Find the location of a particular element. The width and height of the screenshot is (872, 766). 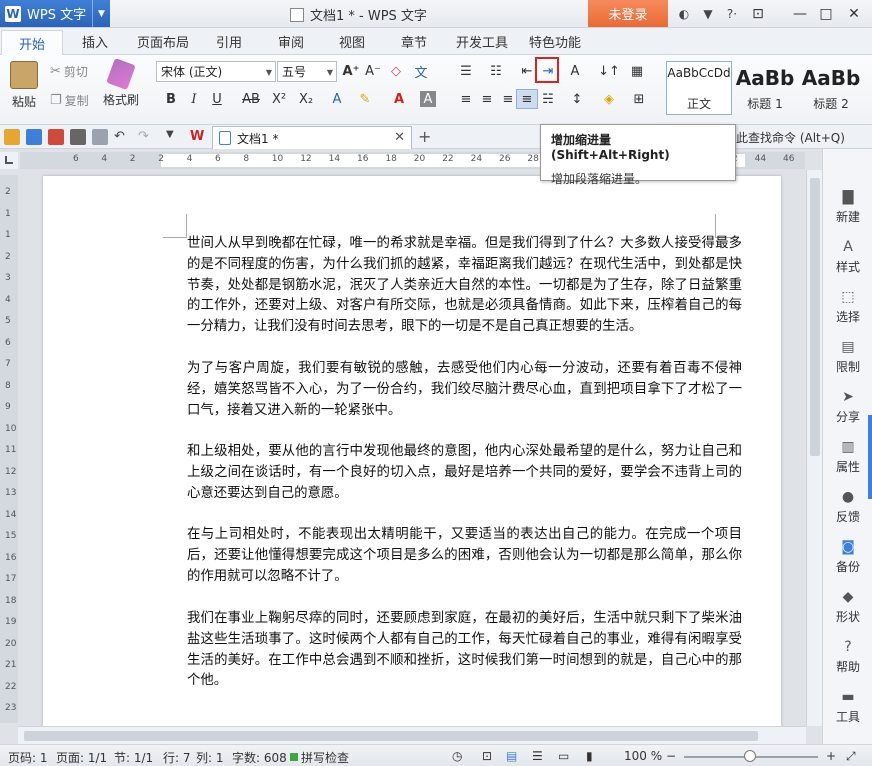

style-heading-2: AaBb 标题 2 is located at coordinates (831, 88).